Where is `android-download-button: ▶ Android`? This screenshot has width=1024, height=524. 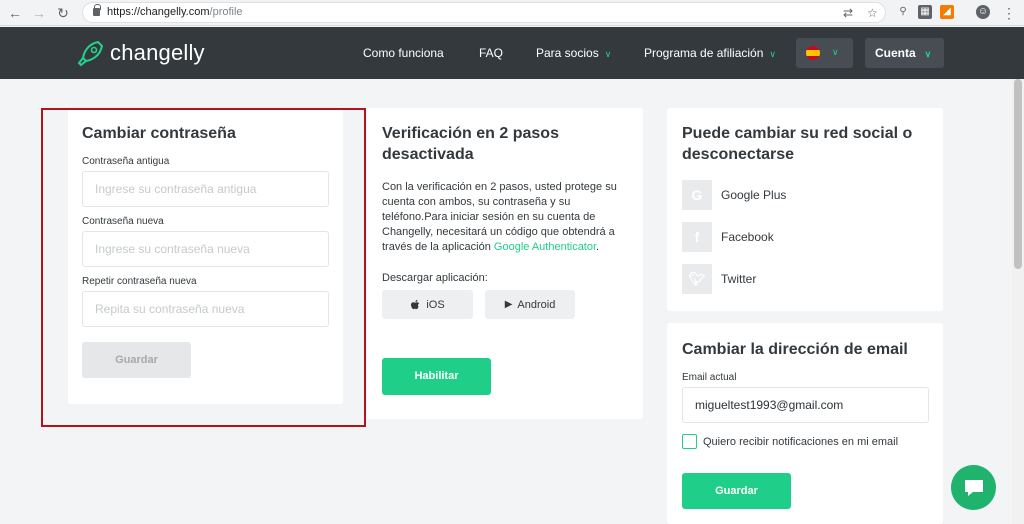
android-download-button: ▶ Android is located at coordinates (530, 304).